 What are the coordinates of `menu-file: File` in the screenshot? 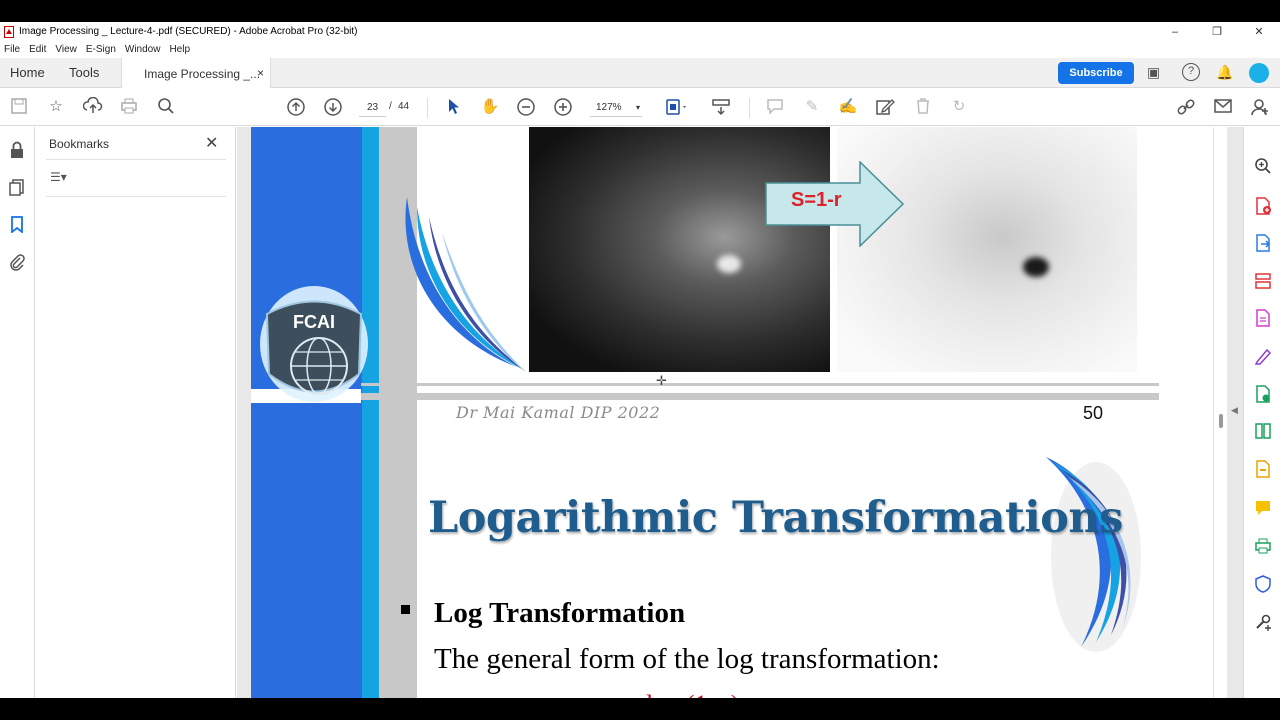 It's located at (12, 49).